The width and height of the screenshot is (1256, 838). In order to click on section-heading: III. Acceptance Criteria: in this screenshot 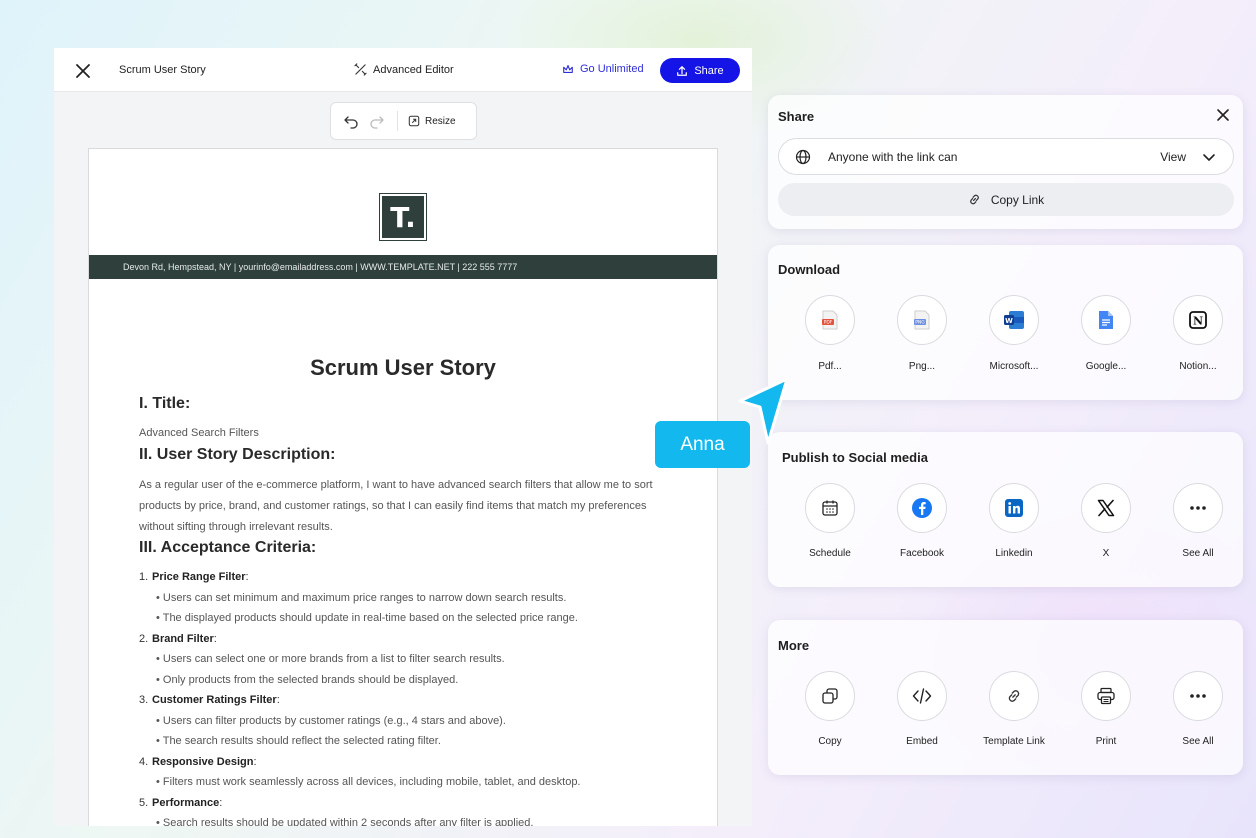, I will do `click(228, 547)`.